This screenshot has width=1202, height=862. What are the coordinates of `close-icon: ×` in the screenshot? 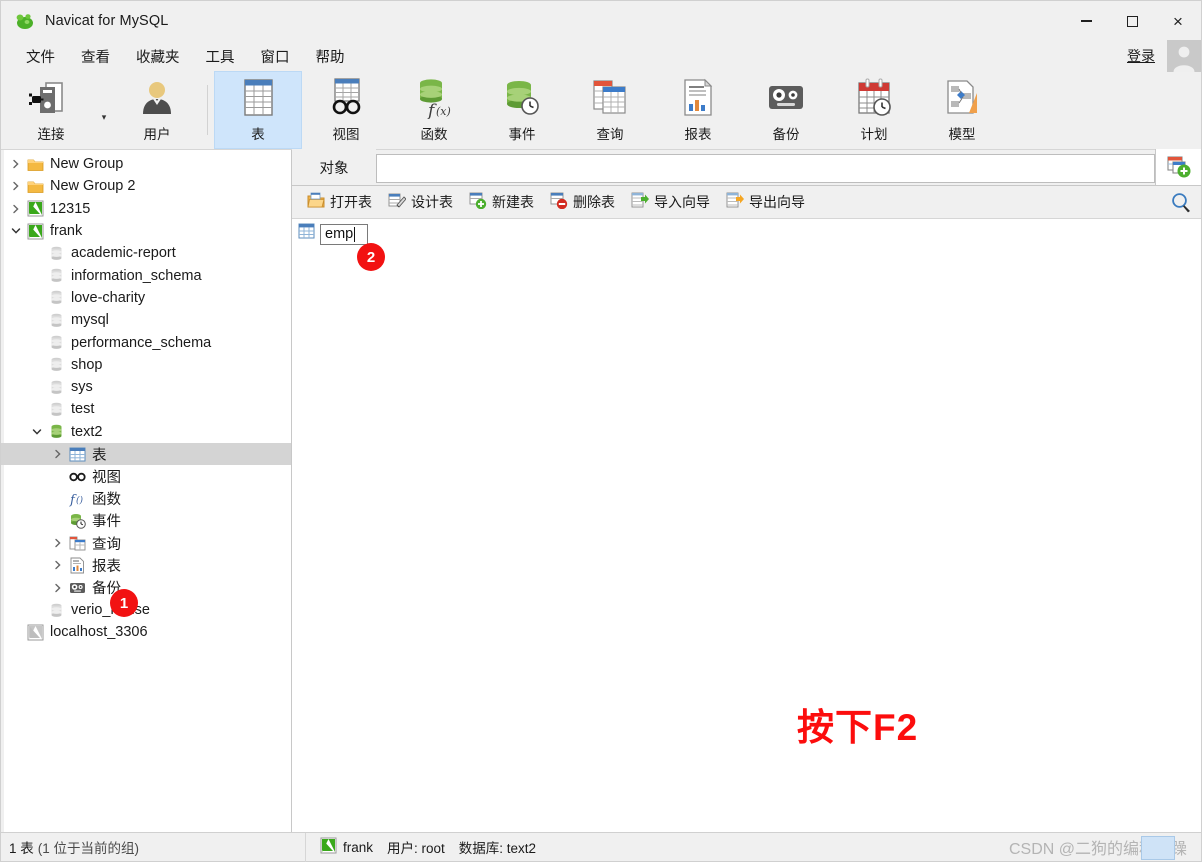 It's located at (1178, 21).